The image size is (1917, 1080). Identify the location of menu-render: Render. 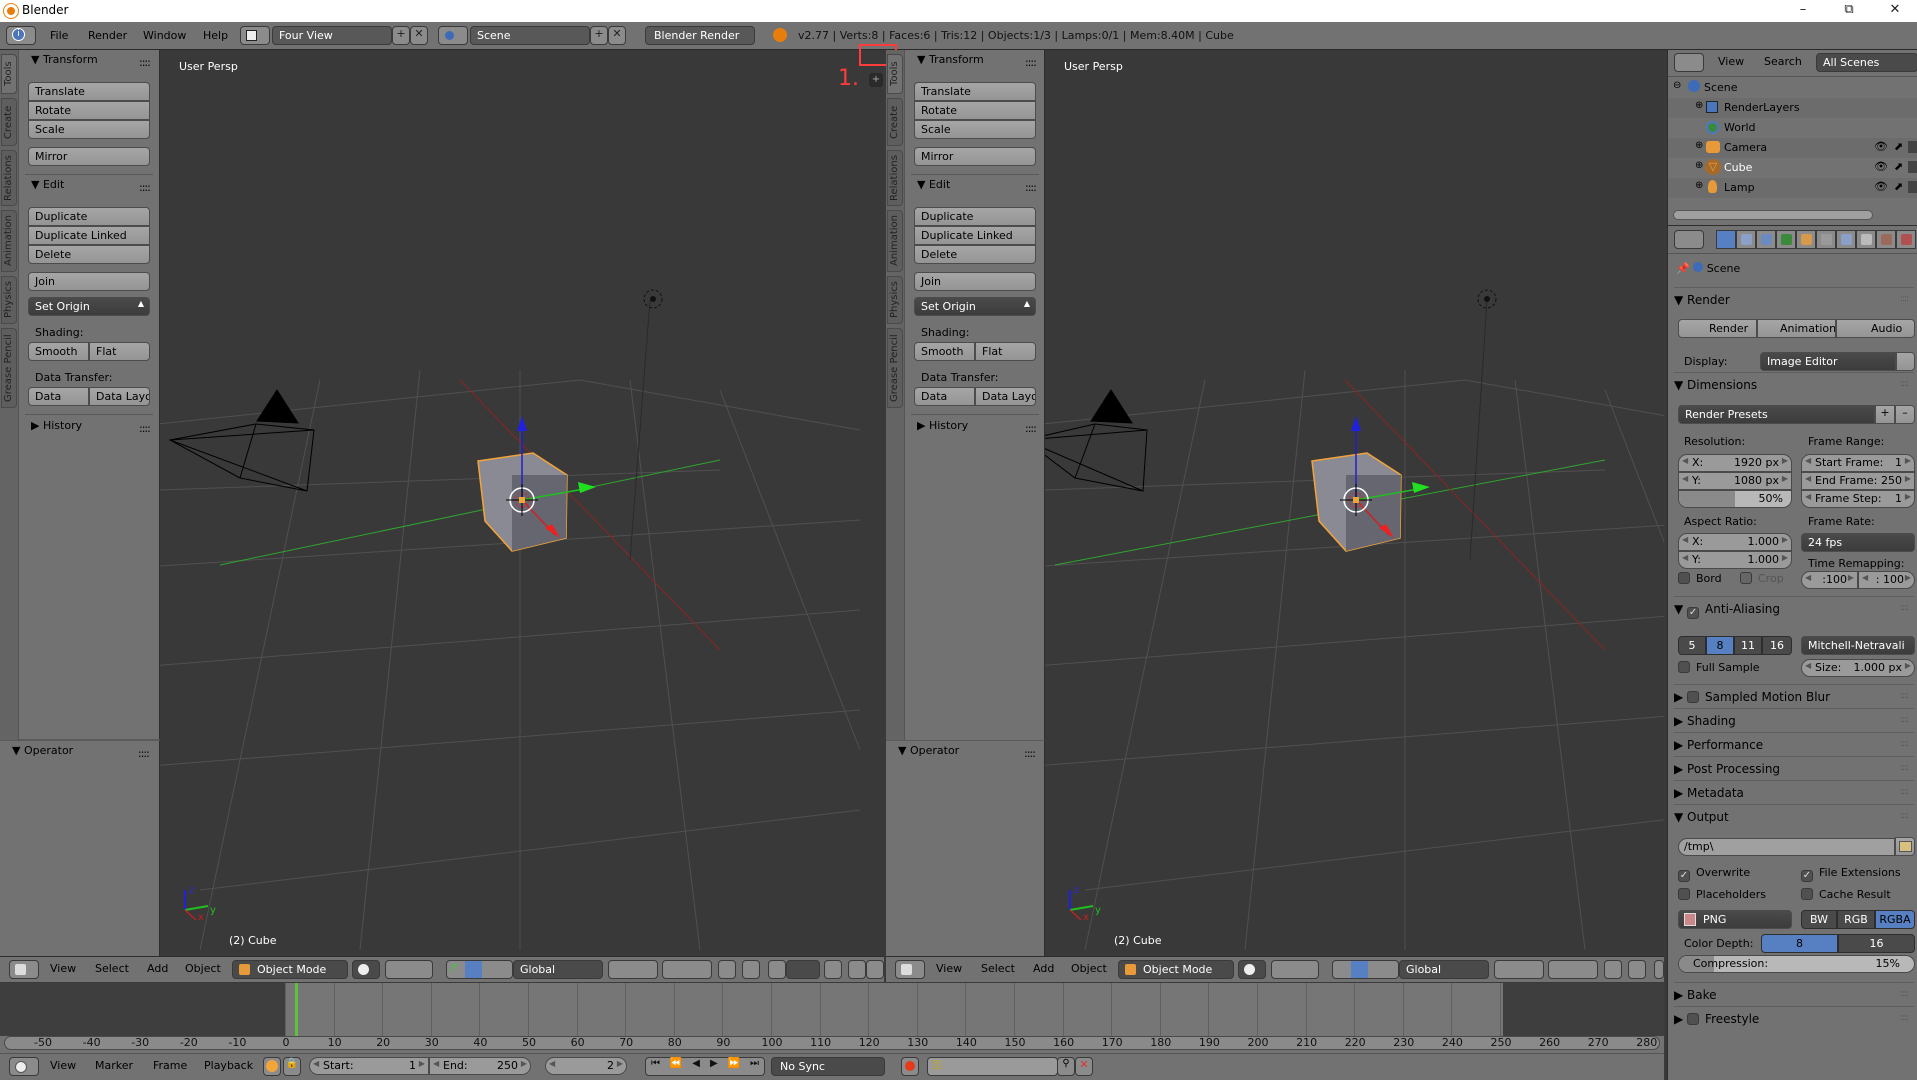
(107, 35).